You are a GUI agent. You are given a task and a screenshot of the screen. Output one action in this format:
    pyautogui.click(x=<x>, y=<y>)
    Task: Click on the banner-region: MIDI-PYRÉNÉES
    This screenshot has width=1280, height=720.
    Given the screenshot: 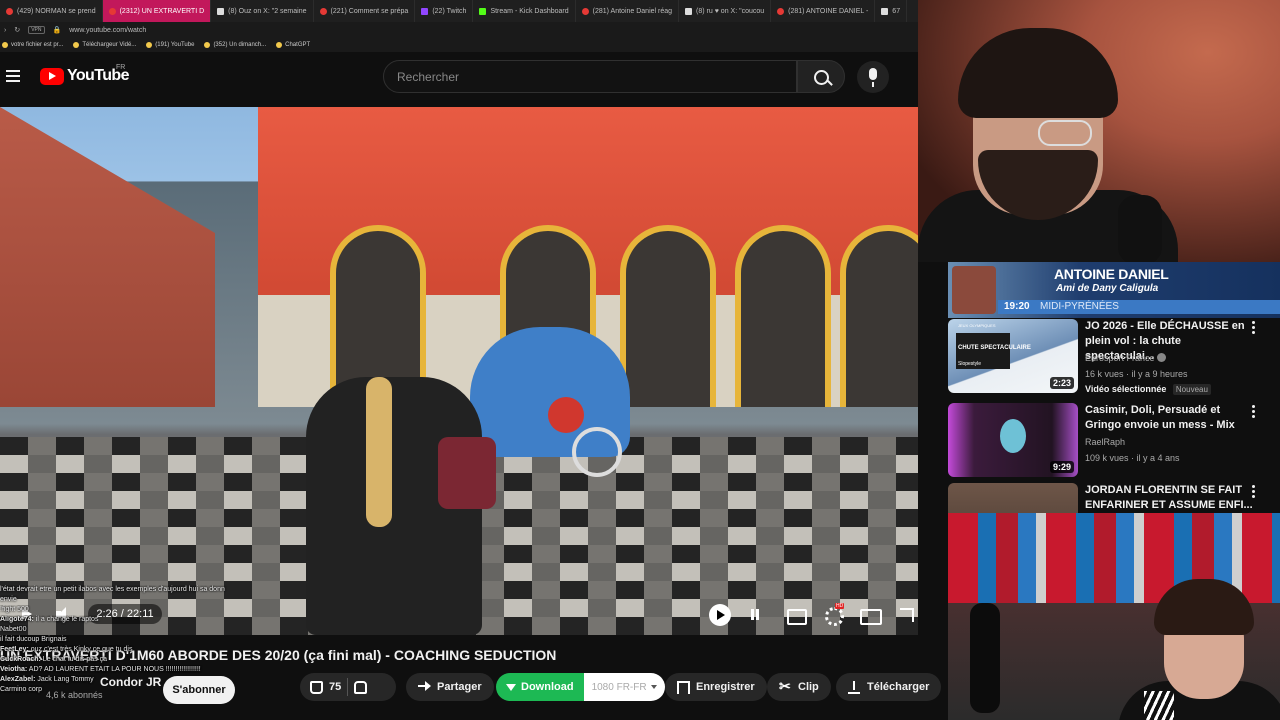 What is the action you would take?
    pyautogui.click(x=1079, y=306)
    